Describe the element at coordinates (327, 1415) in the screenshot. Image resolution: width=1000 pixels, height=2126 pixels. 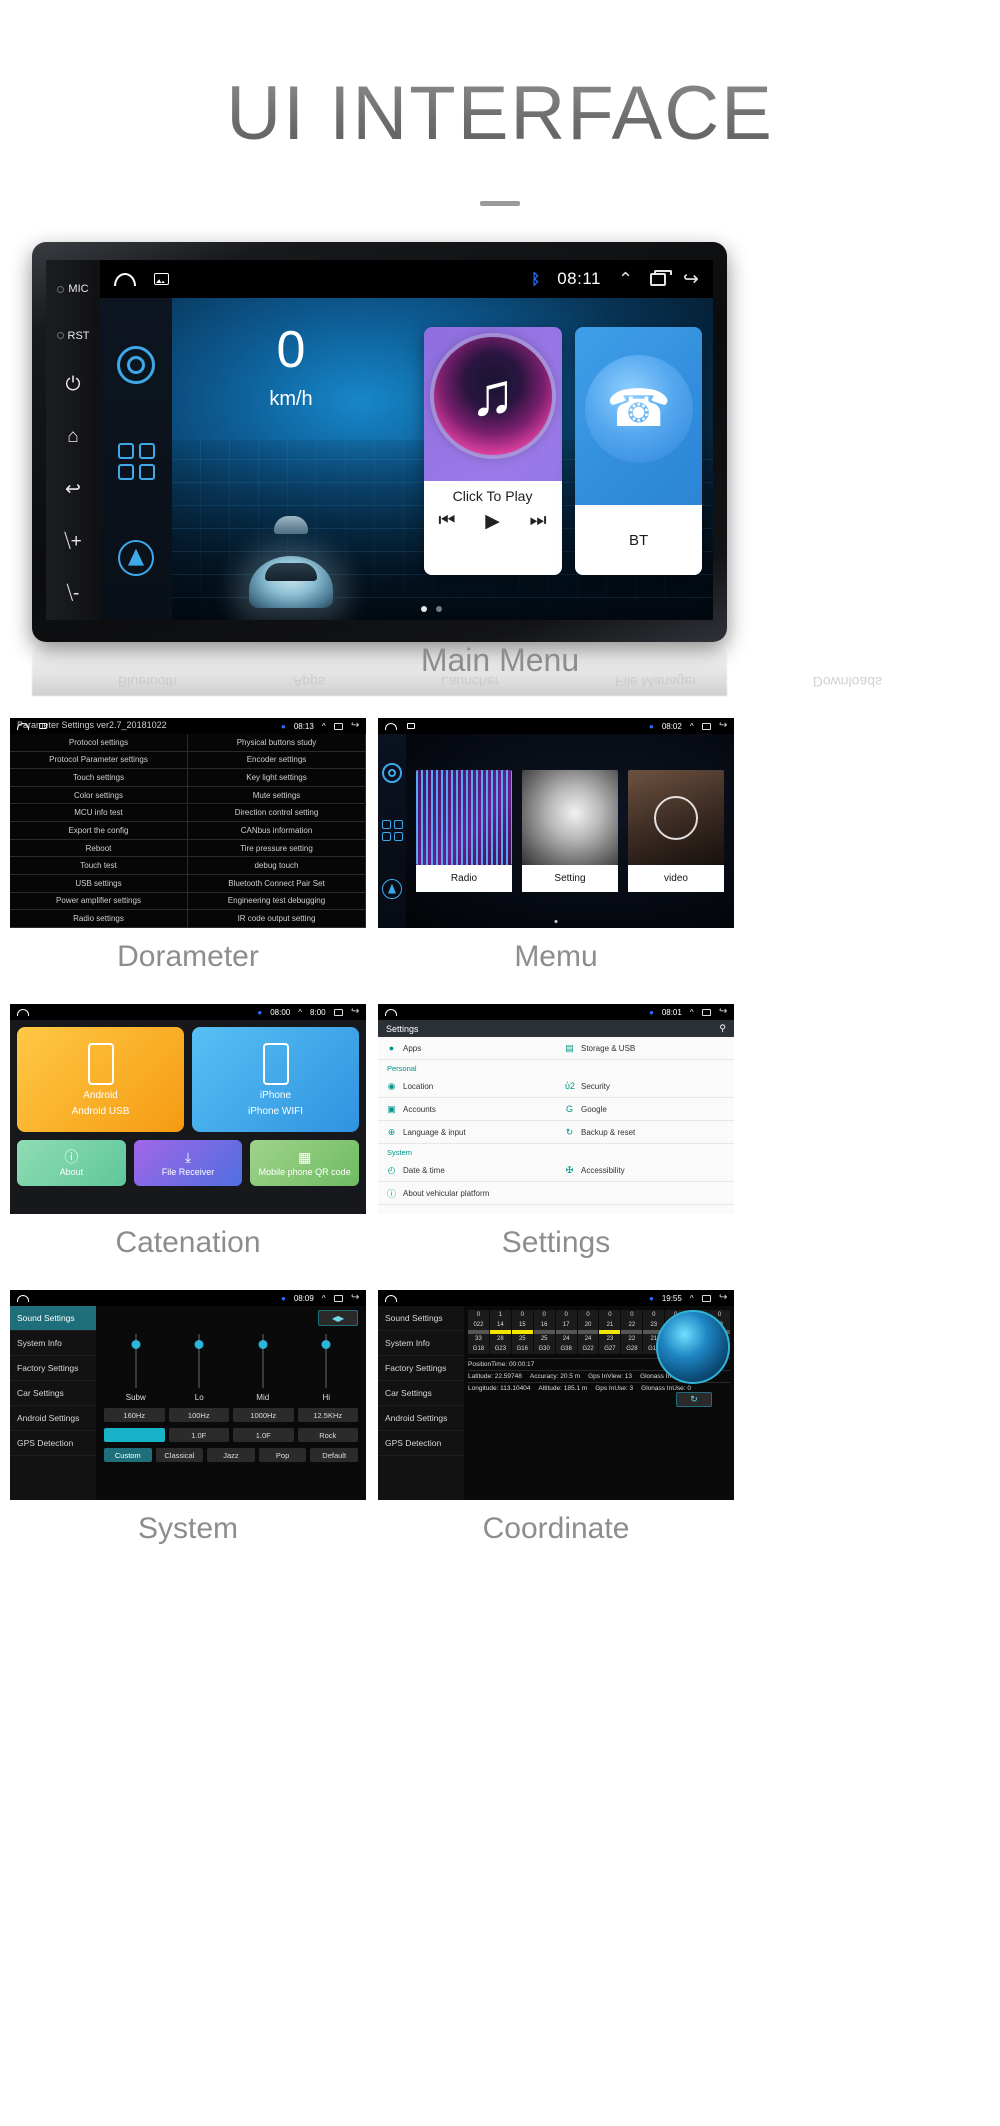
I see `freq-button: 12.5KHz` at that location.